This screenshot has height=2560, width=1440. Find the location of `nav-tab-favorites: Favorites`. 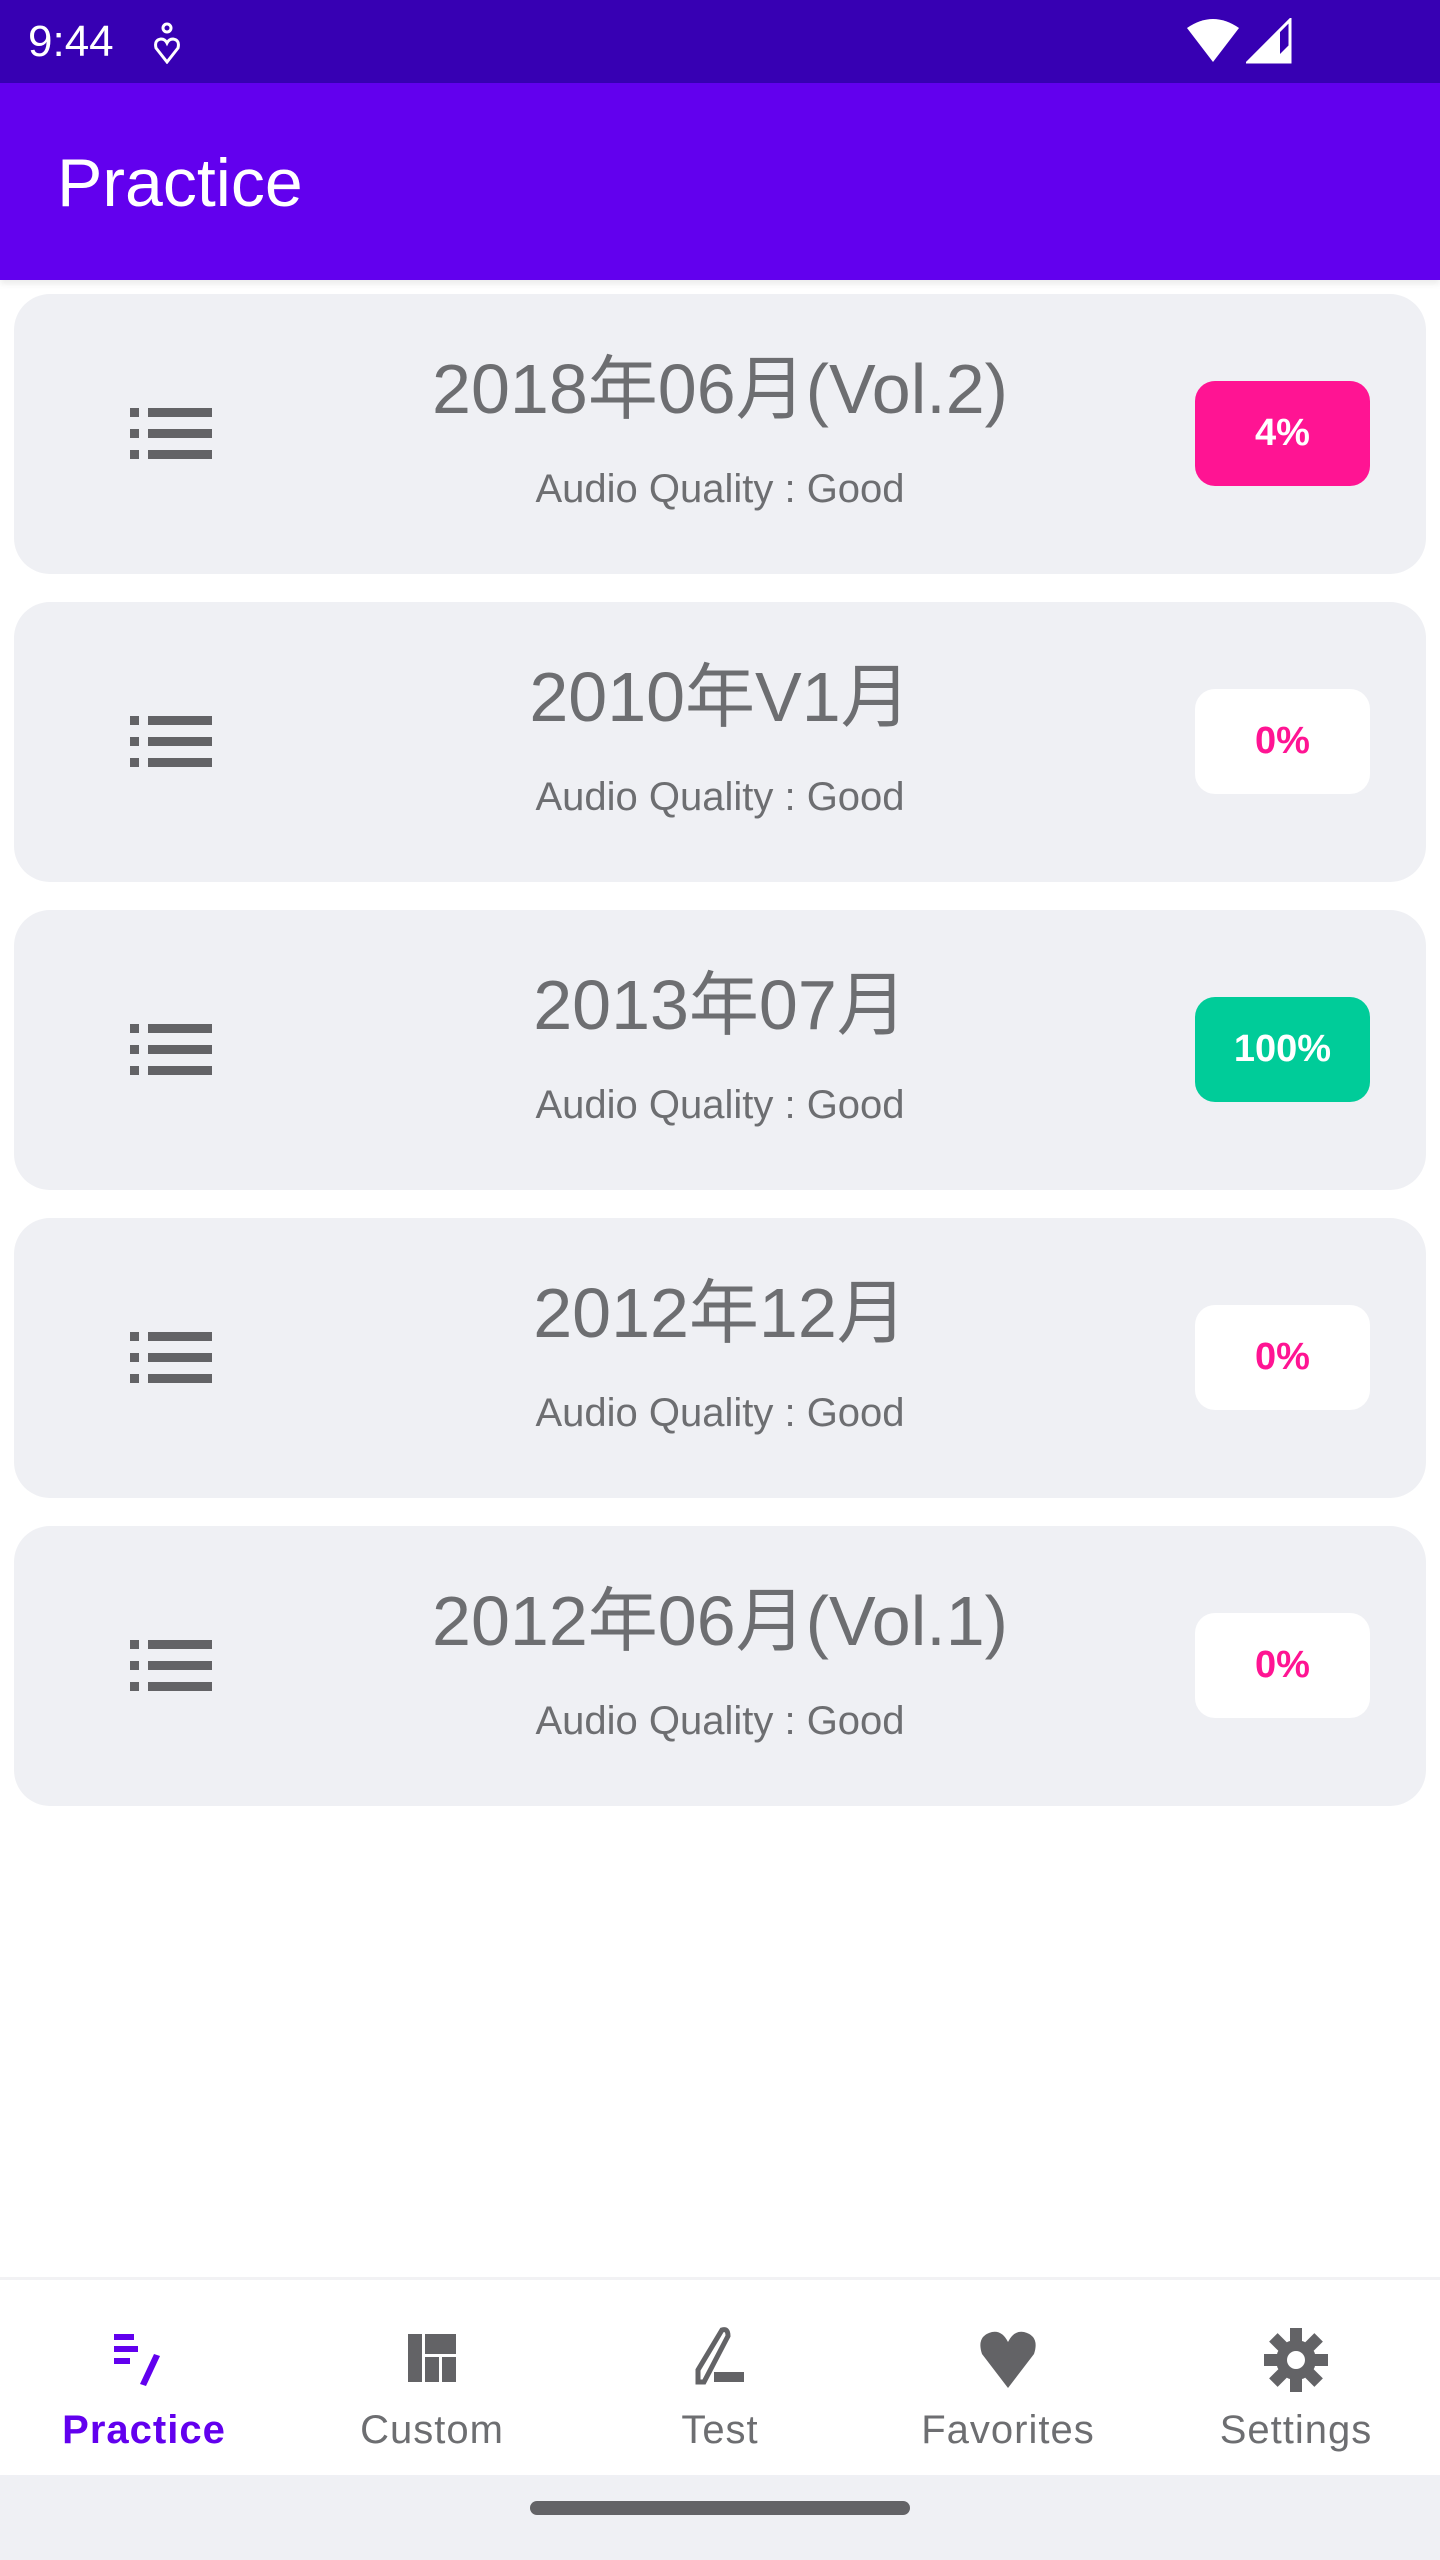

nav-tab-favorites: Favorites is located at coordinates (1008, 2377).